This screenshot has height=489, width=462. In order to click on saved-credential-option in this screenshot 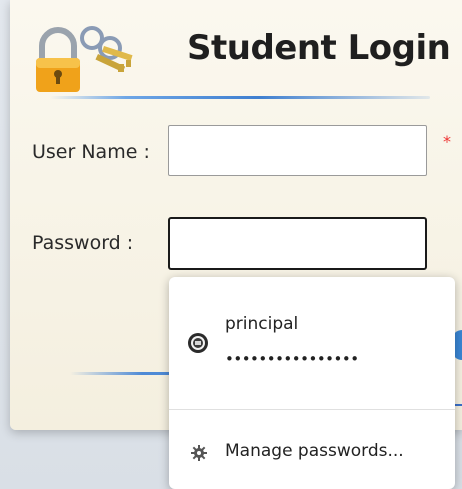, I will do `click(312, 347)`.